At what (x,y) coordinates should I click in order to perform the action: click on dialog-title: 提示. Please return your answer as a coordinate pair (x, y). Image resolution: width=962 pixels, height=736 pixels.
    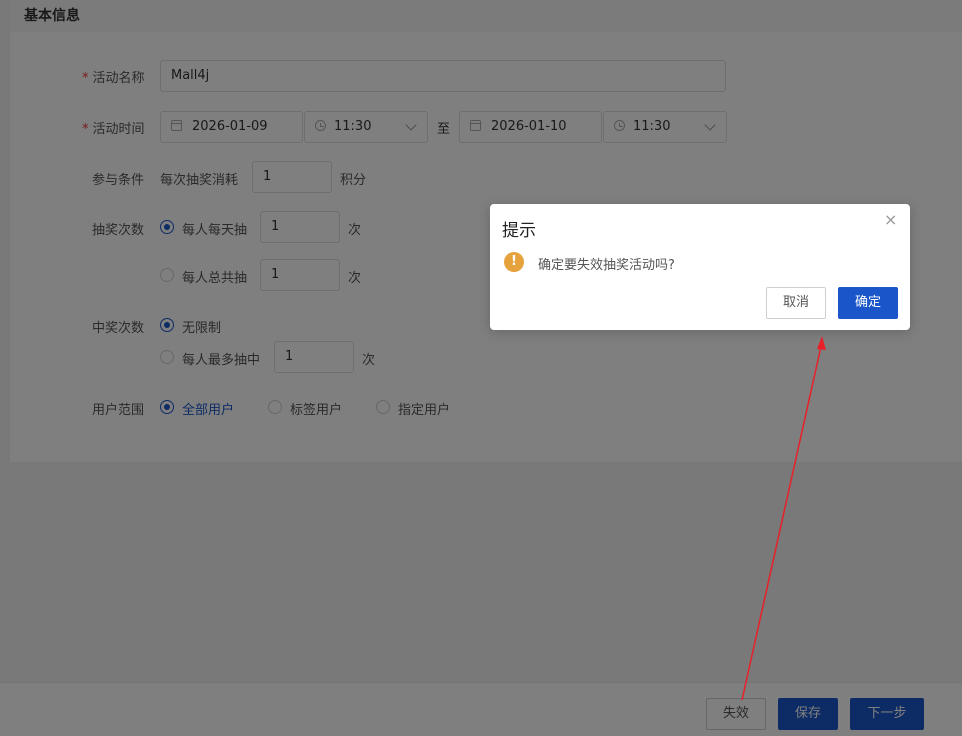
    Looking at the image, I should click on (519, 231).